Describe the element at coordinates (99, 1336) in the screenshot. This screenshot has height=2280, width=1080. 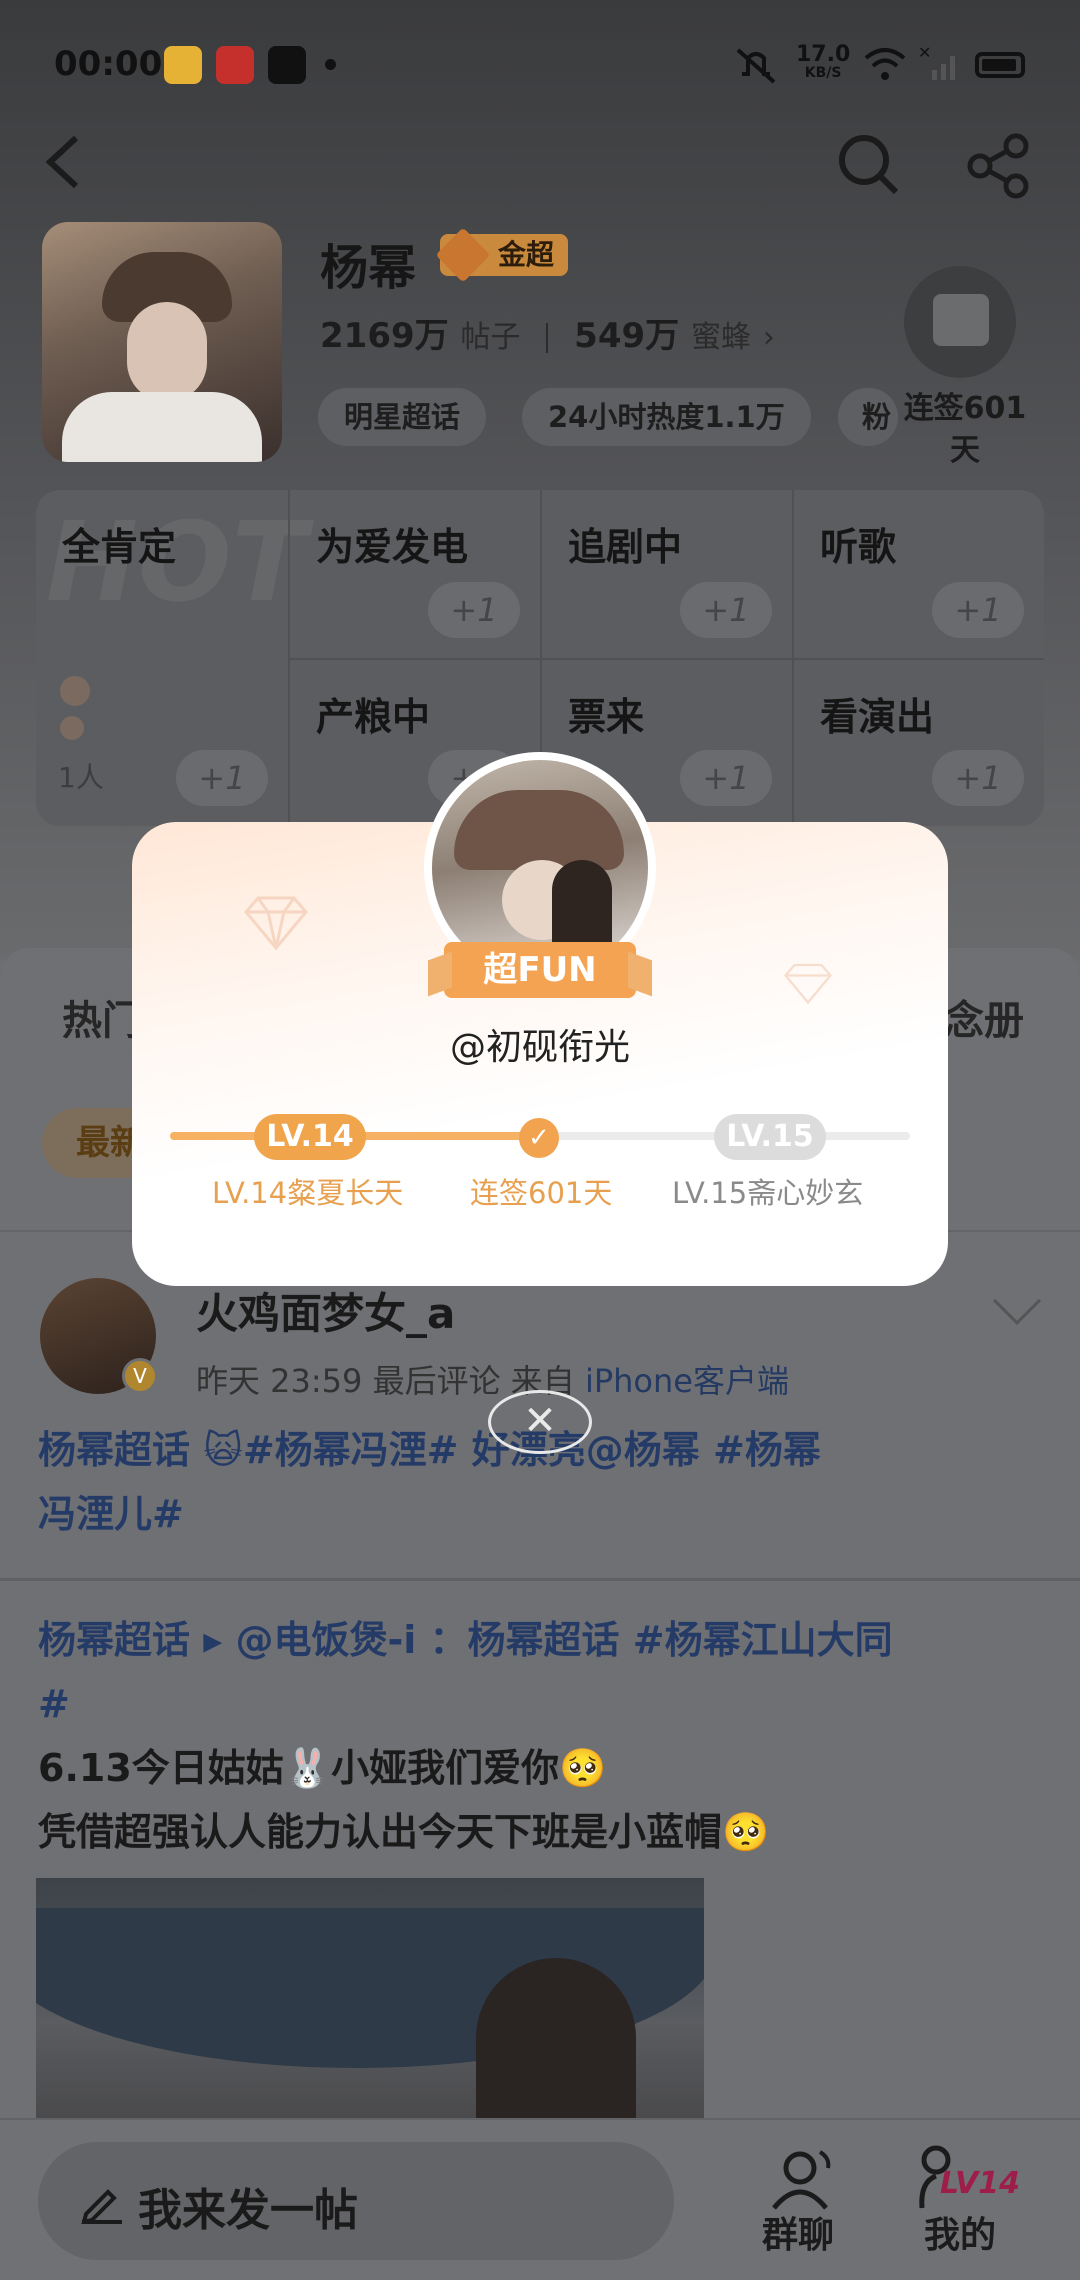
I see `post-avatar: V` at that location.